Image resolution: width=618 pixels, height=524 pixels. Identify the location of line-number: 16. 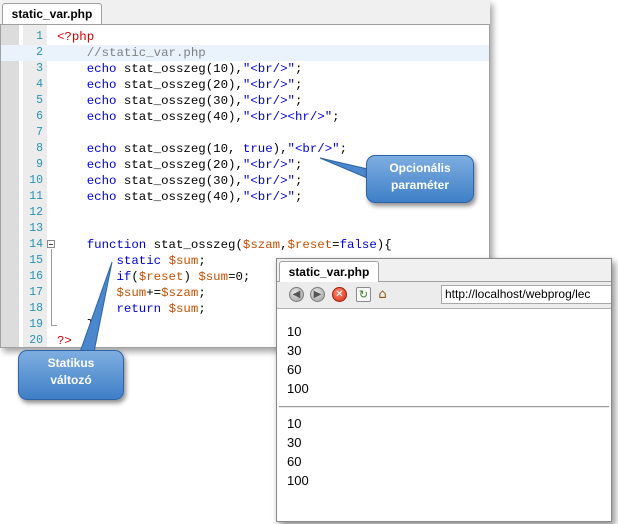
(36, 276).